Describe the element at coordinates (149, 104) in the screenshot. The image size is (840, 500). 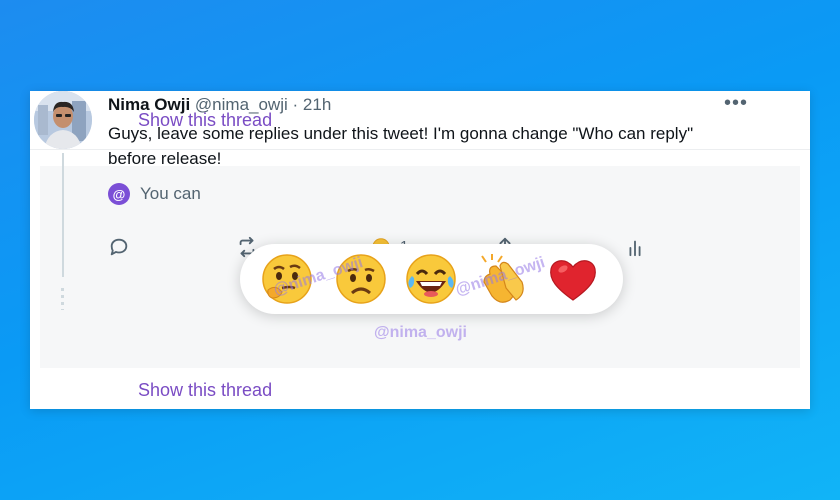
I see `author-name: Nima Owji` at that location.